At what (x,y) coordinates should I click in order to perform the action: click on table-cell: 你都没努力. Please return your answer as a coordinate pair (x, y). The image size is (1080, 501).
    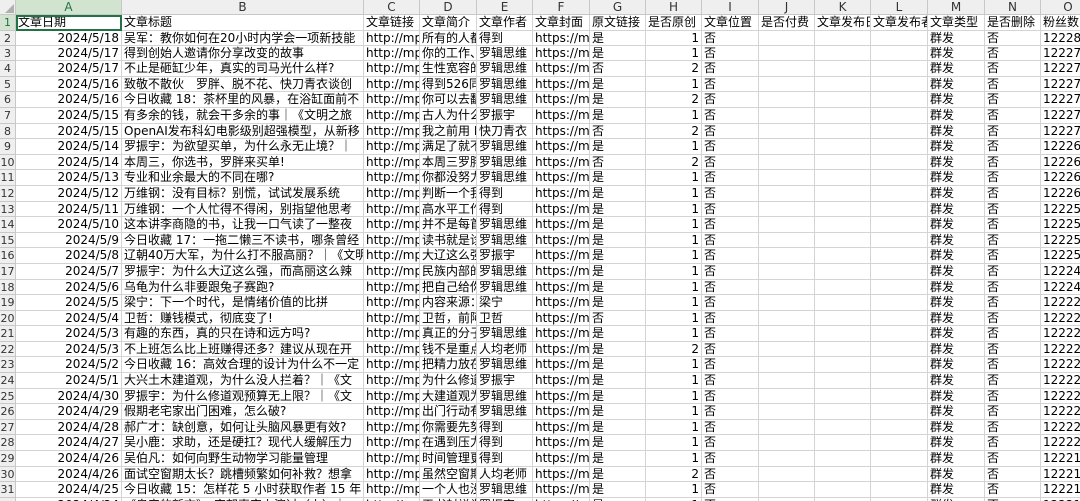
    Looking at the image, I should click on (448, 178).